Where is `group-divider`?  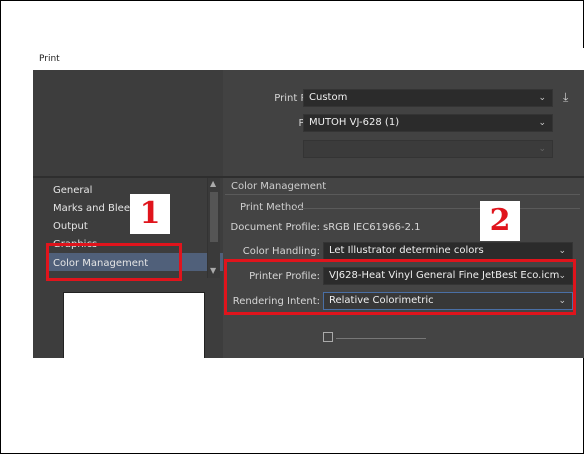
group-divider is located at coordinates (437, 208).